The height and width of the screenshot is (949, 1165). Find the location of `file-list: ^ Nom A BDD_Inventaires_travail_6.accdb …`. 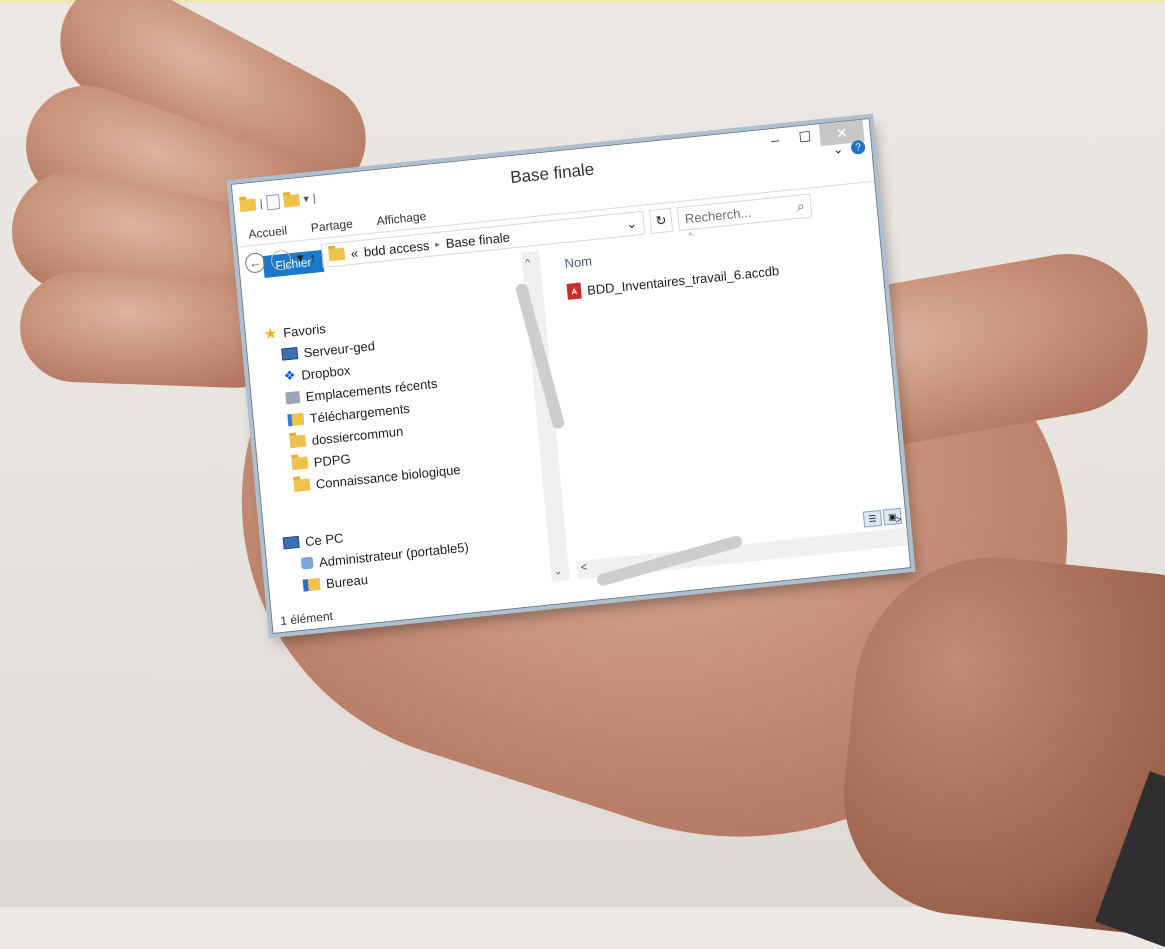

file-list: ^ Nom A BDD_Inventaires_travail_6.accdb … is located at coordinates (724, 402).